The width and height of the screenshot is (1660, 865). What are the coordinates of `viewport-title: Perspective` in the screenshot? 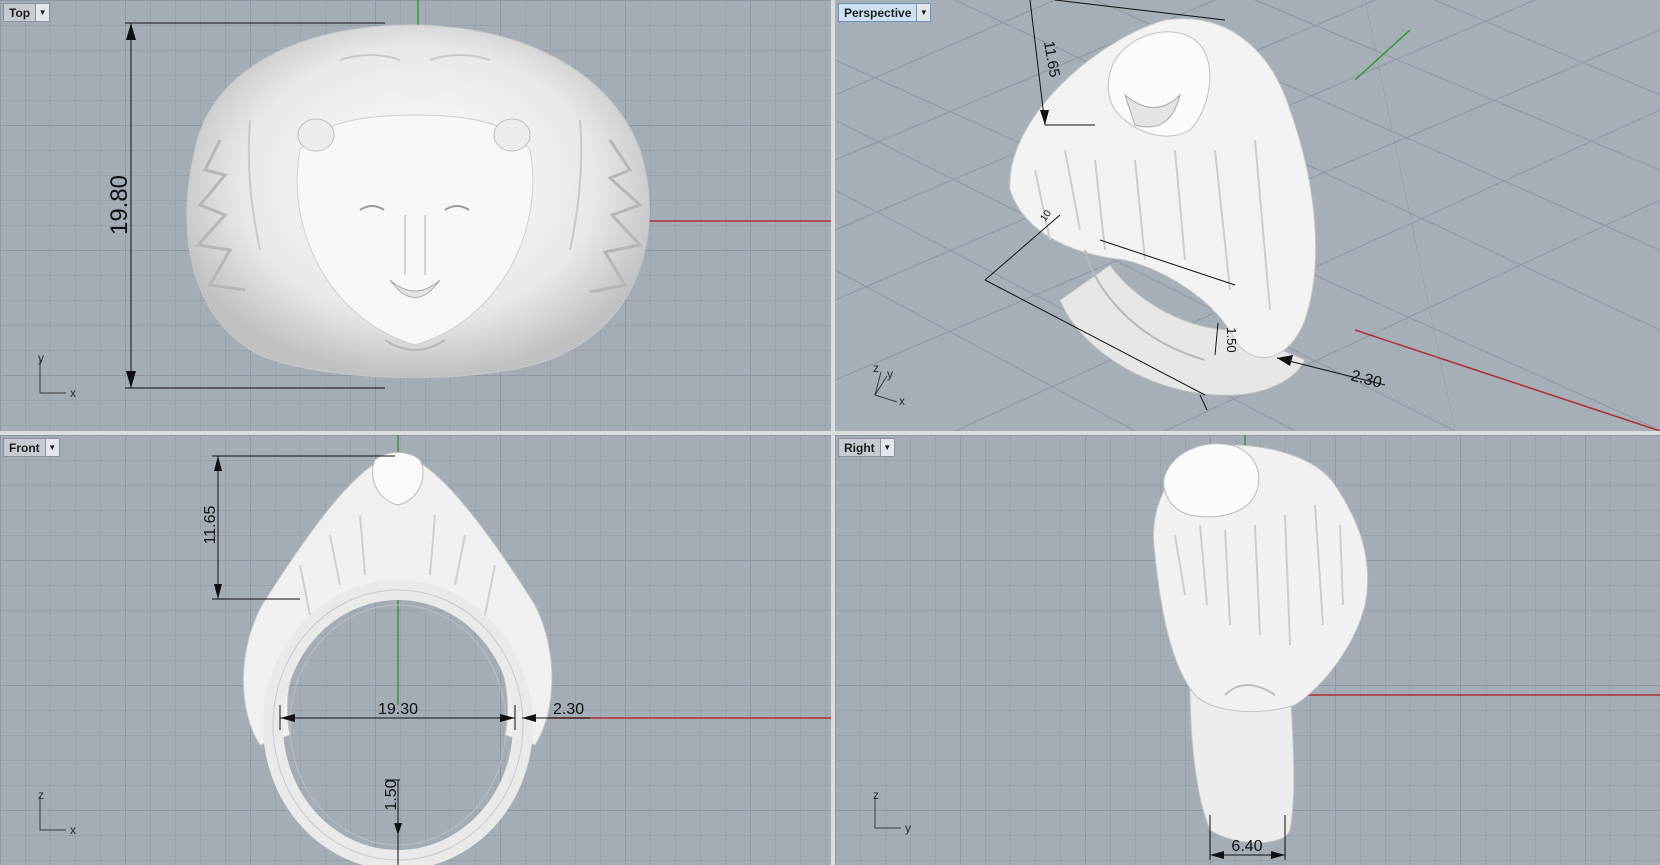 It's located at (878, 12).